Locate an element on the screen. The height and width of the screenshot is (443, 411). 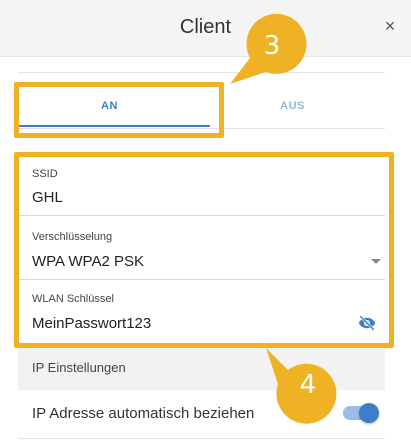
toggle-knob is located at coordinates (369, 413).